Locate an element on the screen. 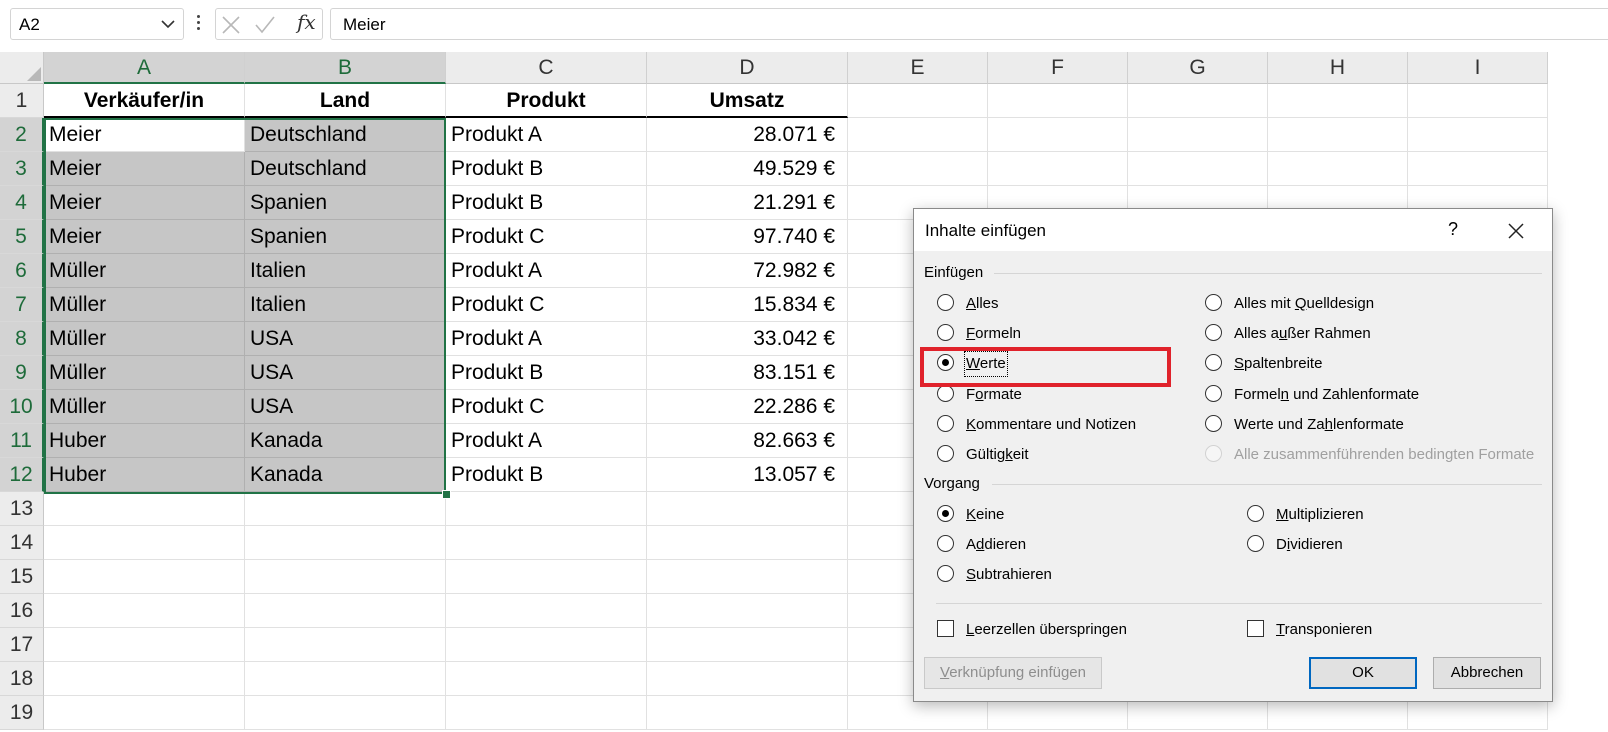 Image resolution: width=1608 pixels, height=732 pixels. row-header-11: 11 is located at coordinates (22, 441).